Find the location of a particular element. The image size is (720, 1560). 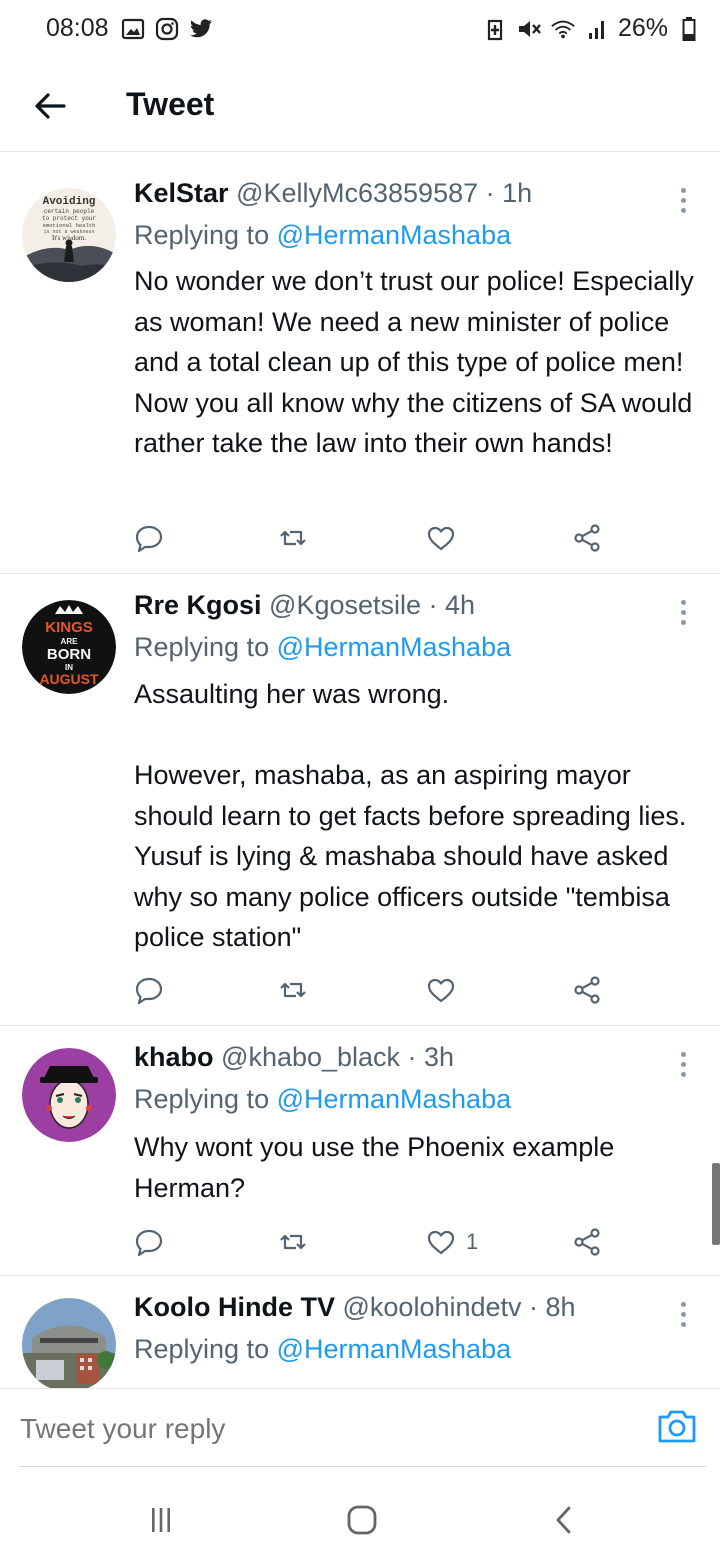

back-icon is located at coordinates (563, 1520).